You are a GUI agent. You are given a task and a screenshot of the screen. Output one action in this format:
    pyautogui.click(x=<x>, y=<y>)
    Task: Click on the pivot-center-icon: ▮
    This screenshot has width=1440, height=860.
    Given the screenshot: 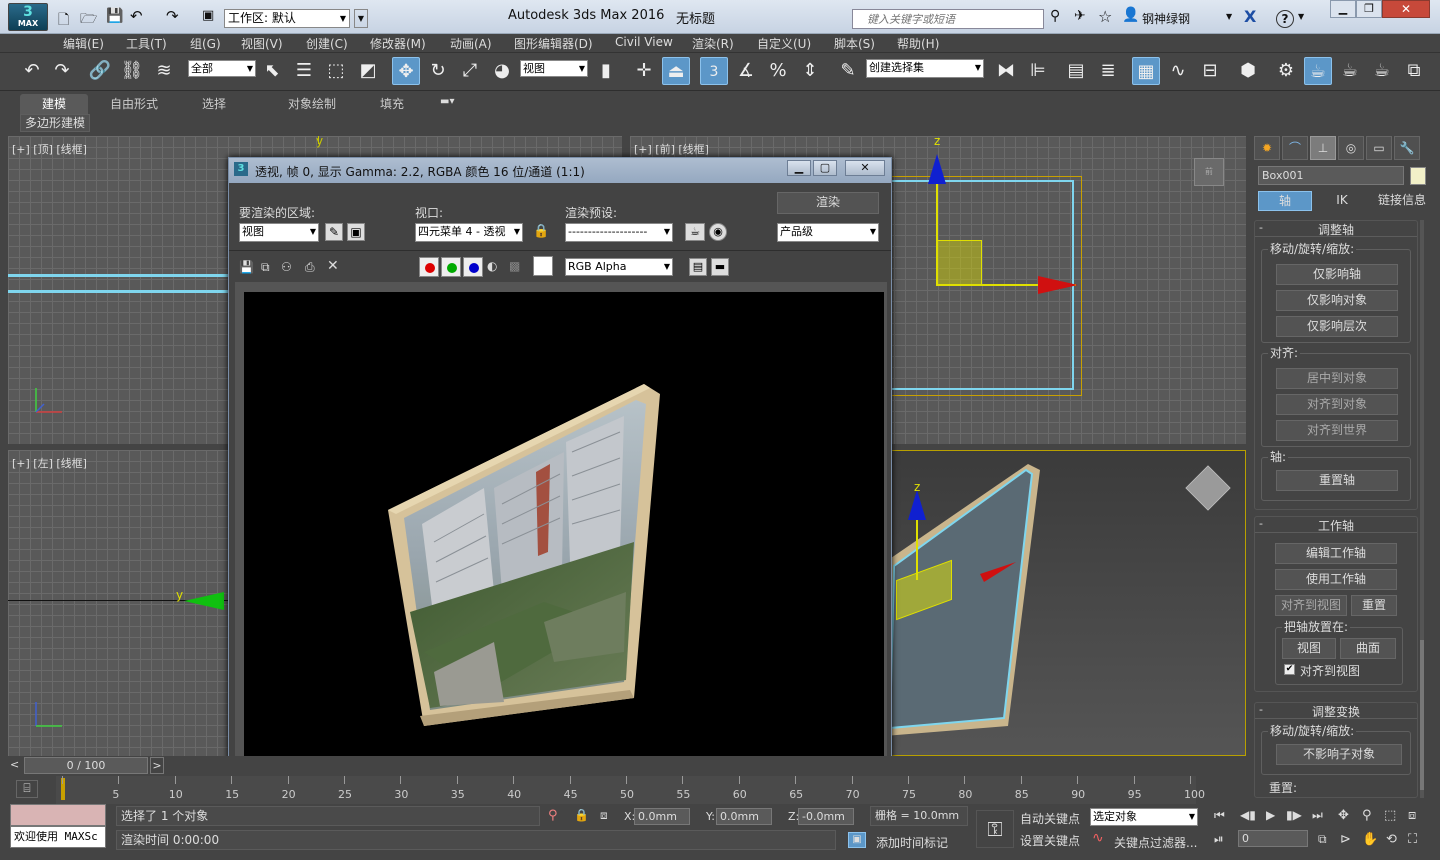 What is the action you would take?
    pyautogui.click(x=606, y=71)
    